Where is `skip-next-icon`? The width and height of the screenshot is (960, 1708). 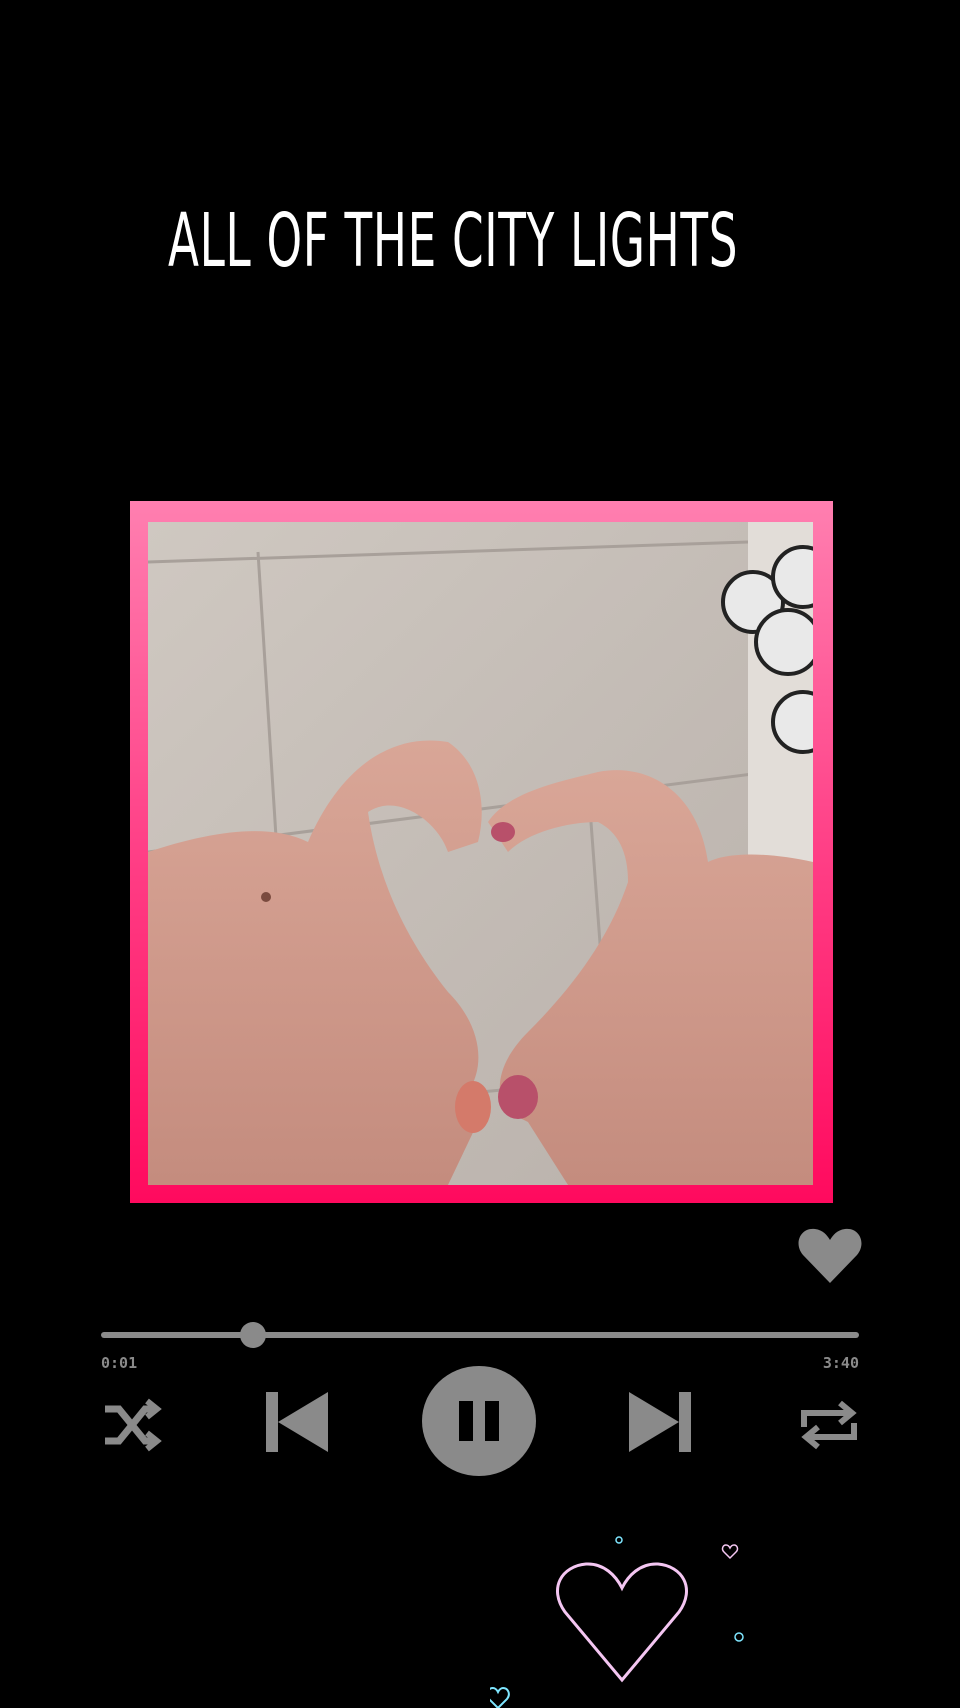 skip-next-icon is located at coordinates (660, 1422).